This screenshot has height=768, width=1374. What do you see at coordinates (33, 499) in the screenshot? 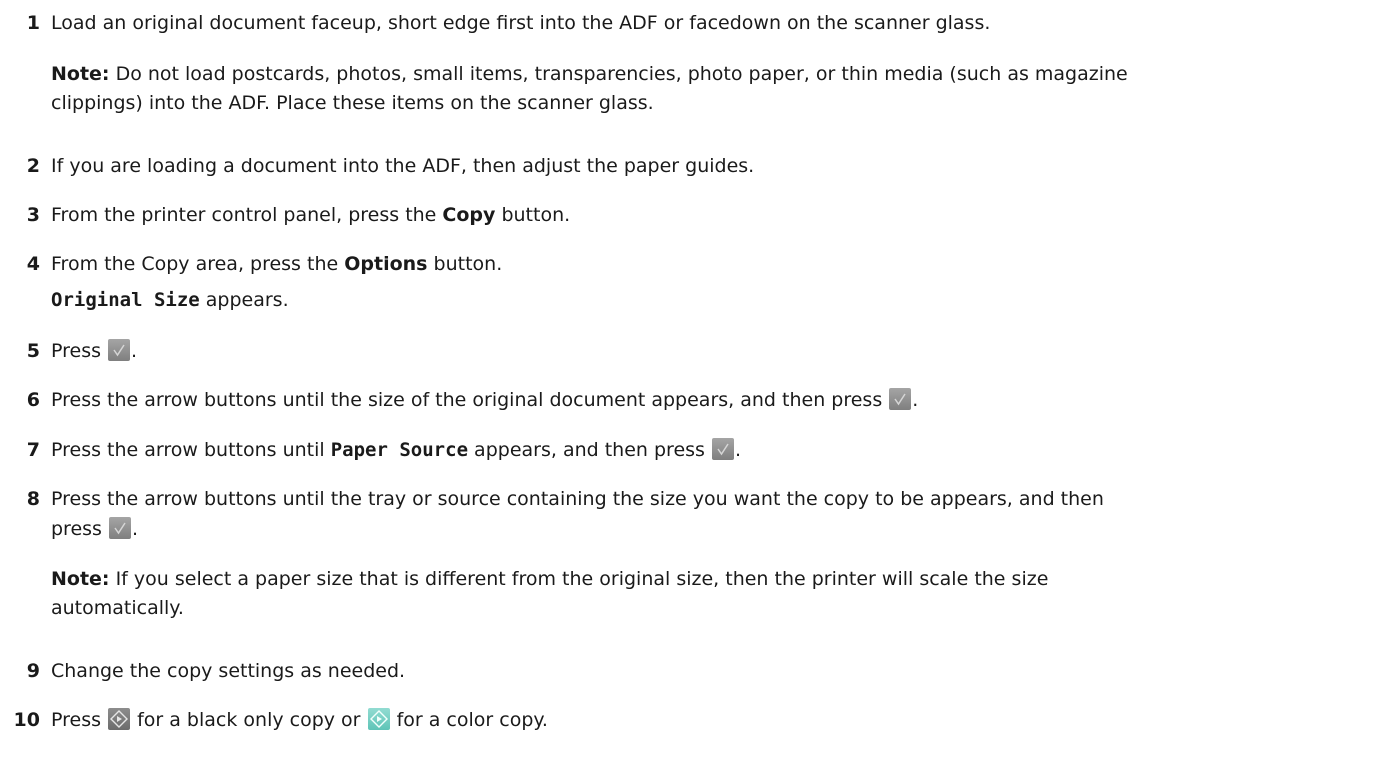
I see `step-number: 8` at bounding box center [33, 499].